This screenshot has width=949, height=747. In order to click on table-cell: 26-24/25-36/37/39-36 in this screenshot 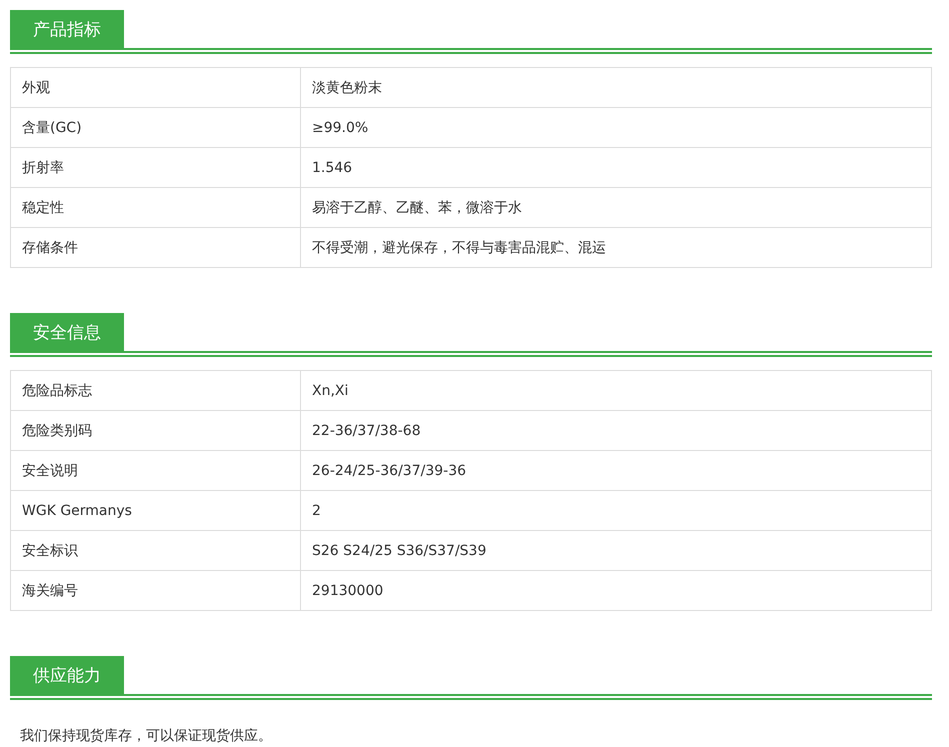, I will do `click(616, 471)`.